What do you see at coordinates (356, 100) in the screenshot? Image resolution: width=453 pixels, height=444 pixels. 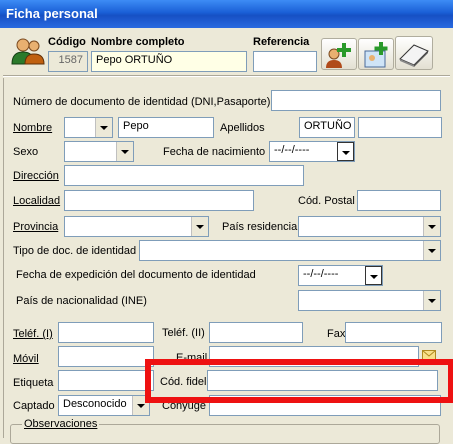 I see `documento-field` at bounding box center [356, 100].